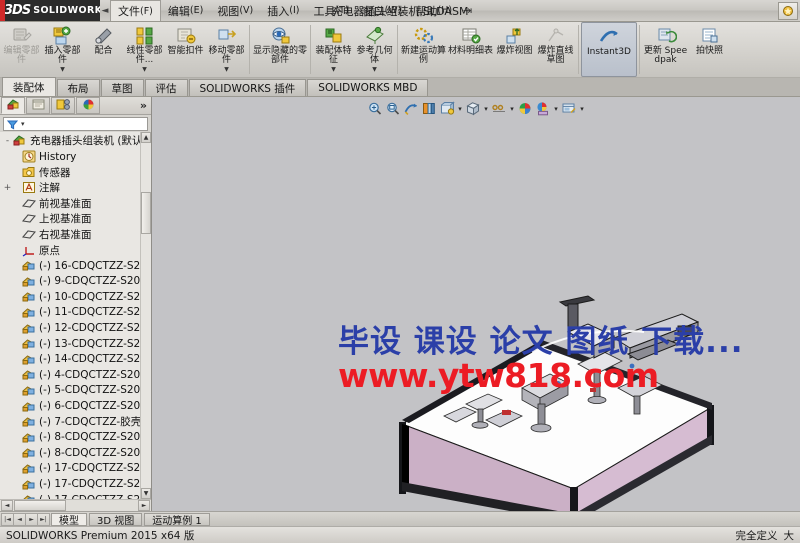  Describe the element at coordinates (330, 10) in the screenshot. I see `menu-item-tools: 工具 (T)` at that location.